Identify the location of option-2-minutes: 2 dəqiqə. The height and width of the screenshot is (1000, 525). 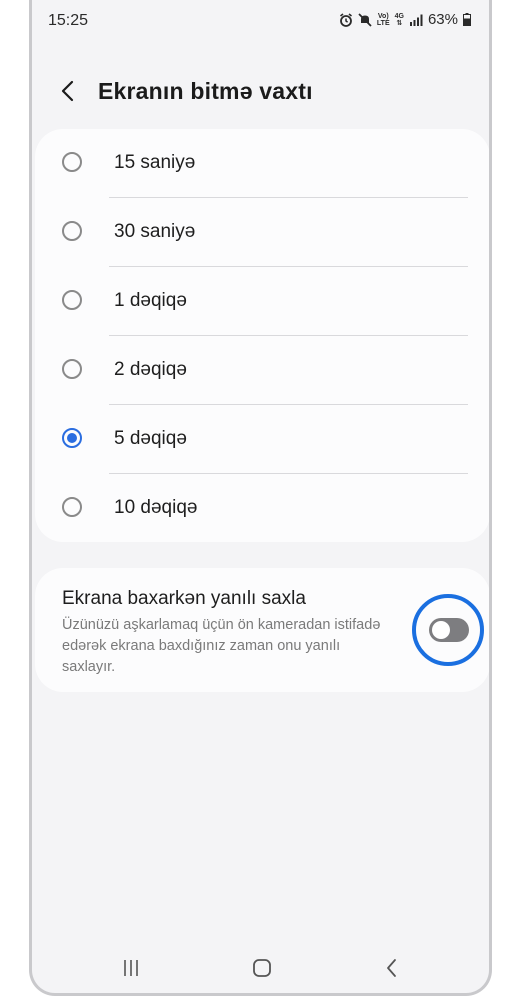
(262, 370).